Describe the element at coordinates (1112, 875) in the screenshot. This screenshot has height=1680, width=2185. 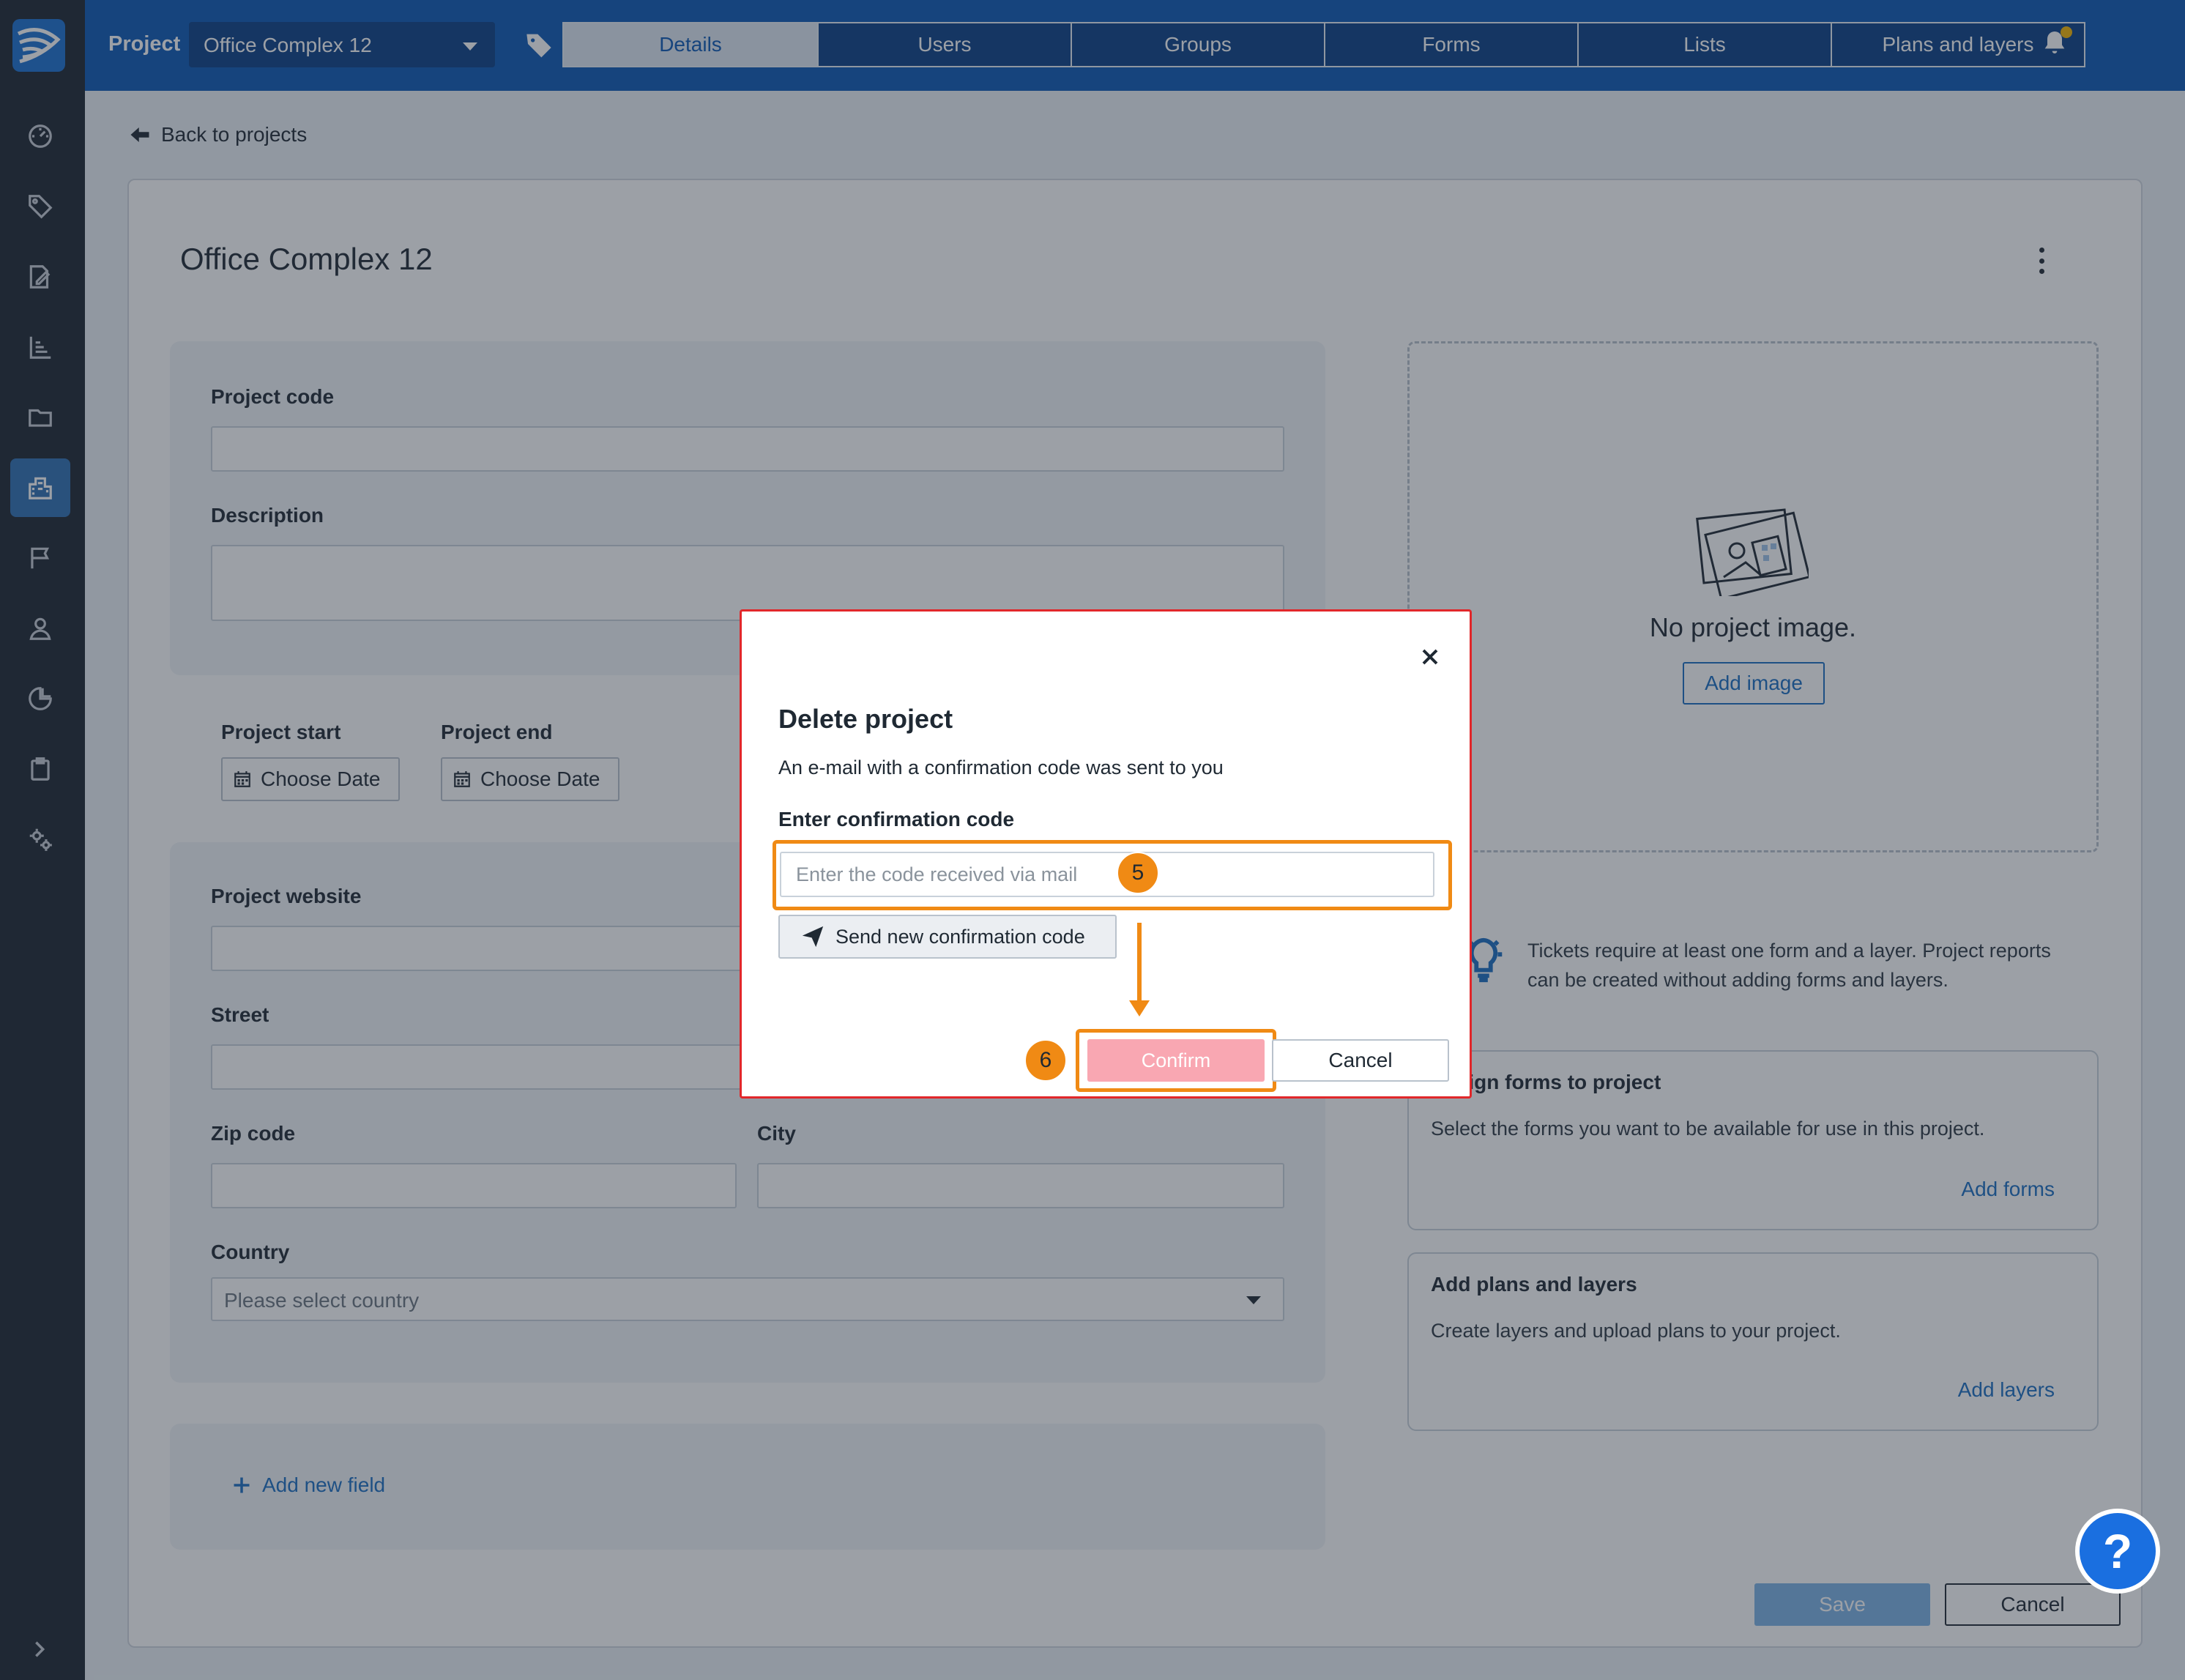
I see `step-highlight-input` at that location.